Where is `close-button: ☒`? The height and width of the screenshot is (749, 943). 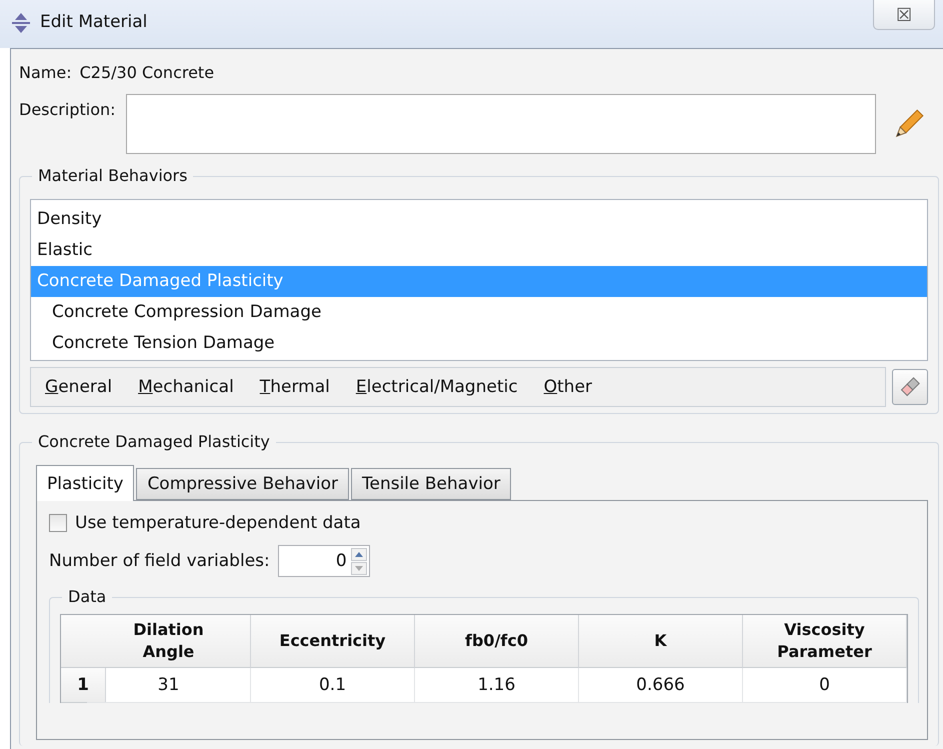 close-button: ☒ is located at coordinates (904, 15).